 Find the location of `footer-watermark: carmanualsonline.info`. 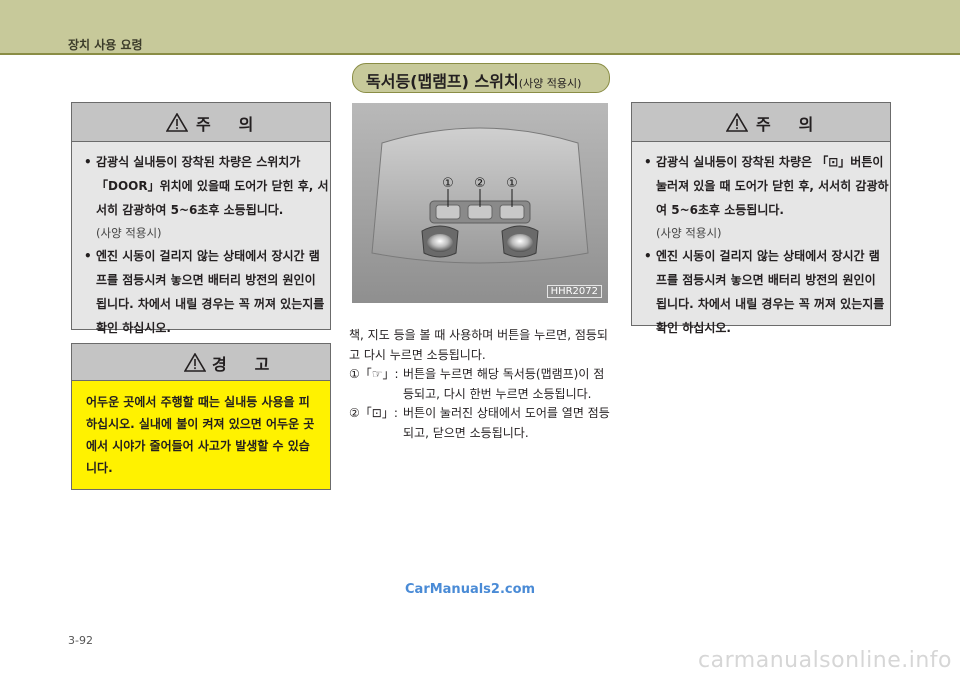

footer-watermark: carmanualsonline.info is located at coordinates (825, 660).